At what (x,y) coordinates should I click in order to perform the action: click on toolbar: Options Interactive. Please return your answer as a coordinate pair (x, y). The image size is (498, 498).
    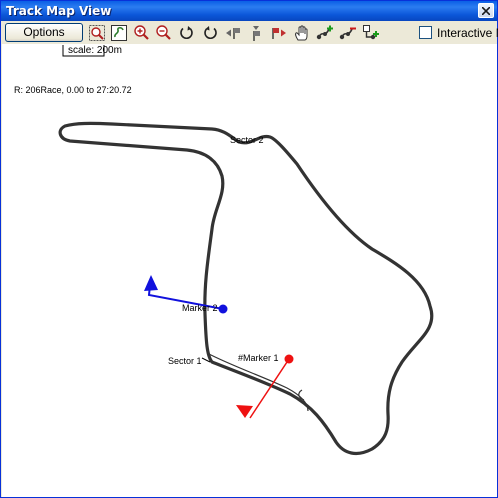
    Looking at the image, I should click on (249, 32).